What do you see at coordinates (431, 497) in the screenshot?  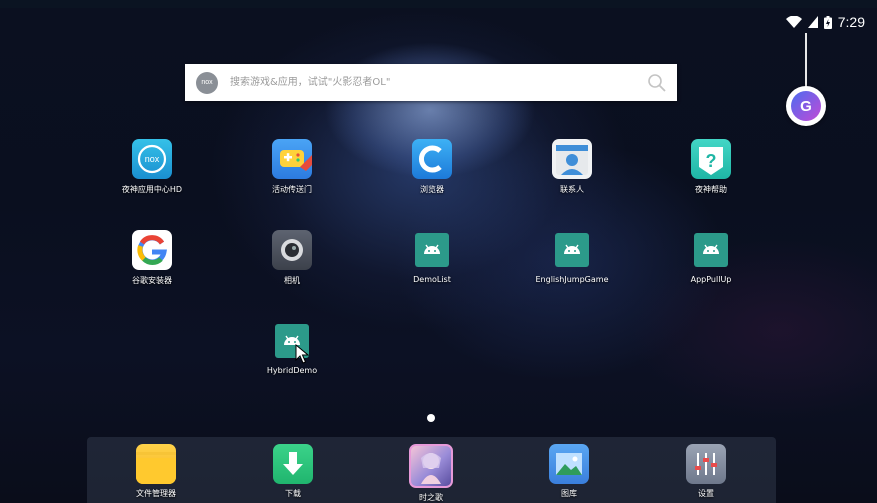 I see `app-label: 时之歌` at bounding box center [431, 497].